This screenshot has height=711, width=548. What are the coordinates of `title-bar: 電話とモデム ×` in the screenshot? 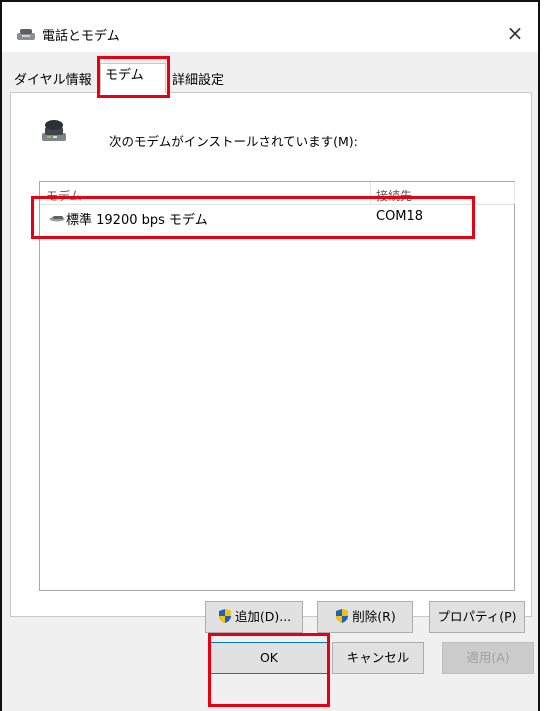 It's located at (270, 27).